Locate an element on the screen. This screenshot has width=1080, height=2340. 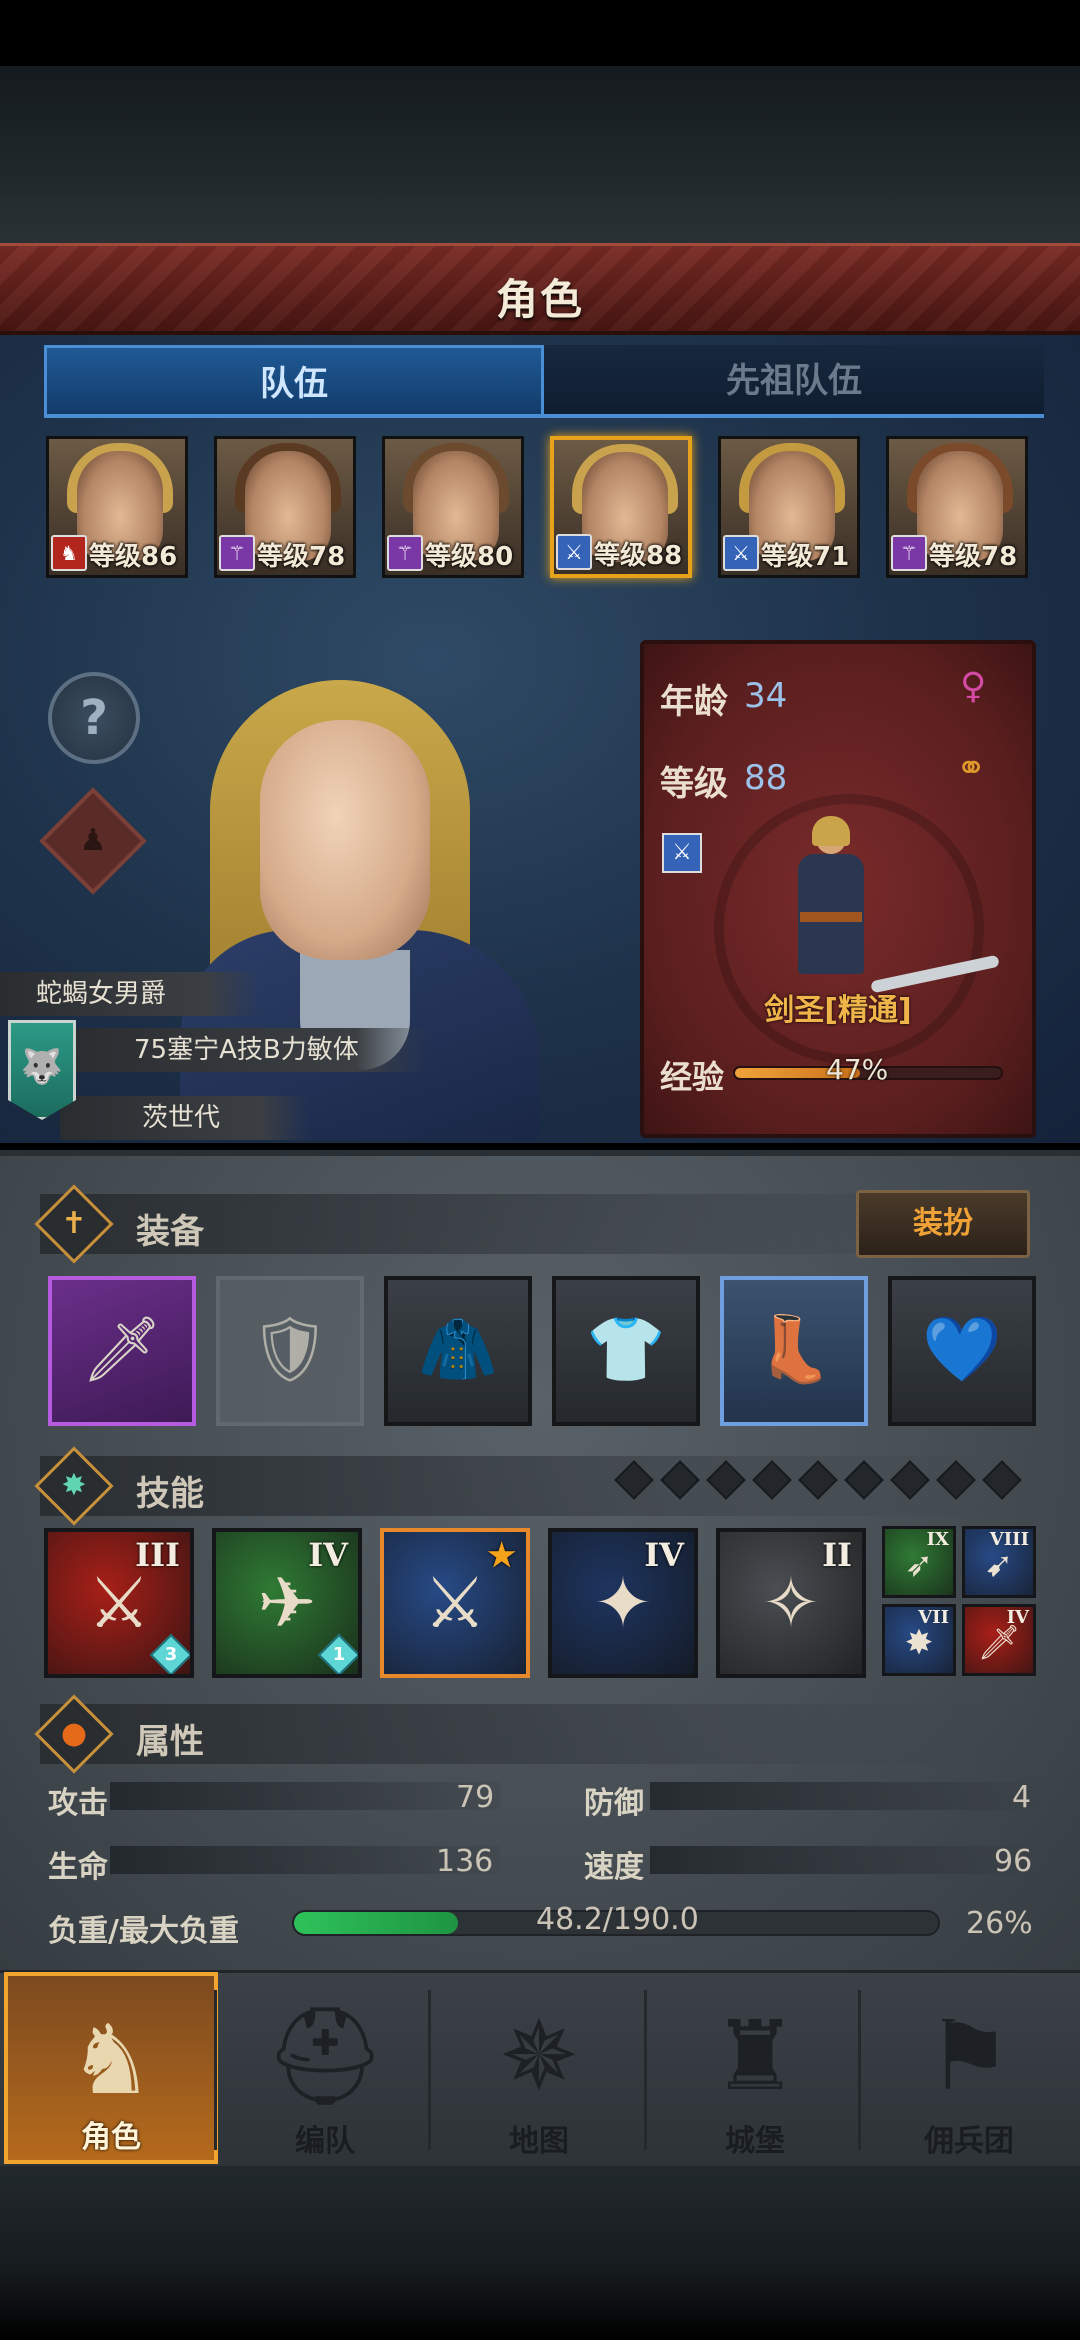
character-figure is located at coordinates (831, 908).